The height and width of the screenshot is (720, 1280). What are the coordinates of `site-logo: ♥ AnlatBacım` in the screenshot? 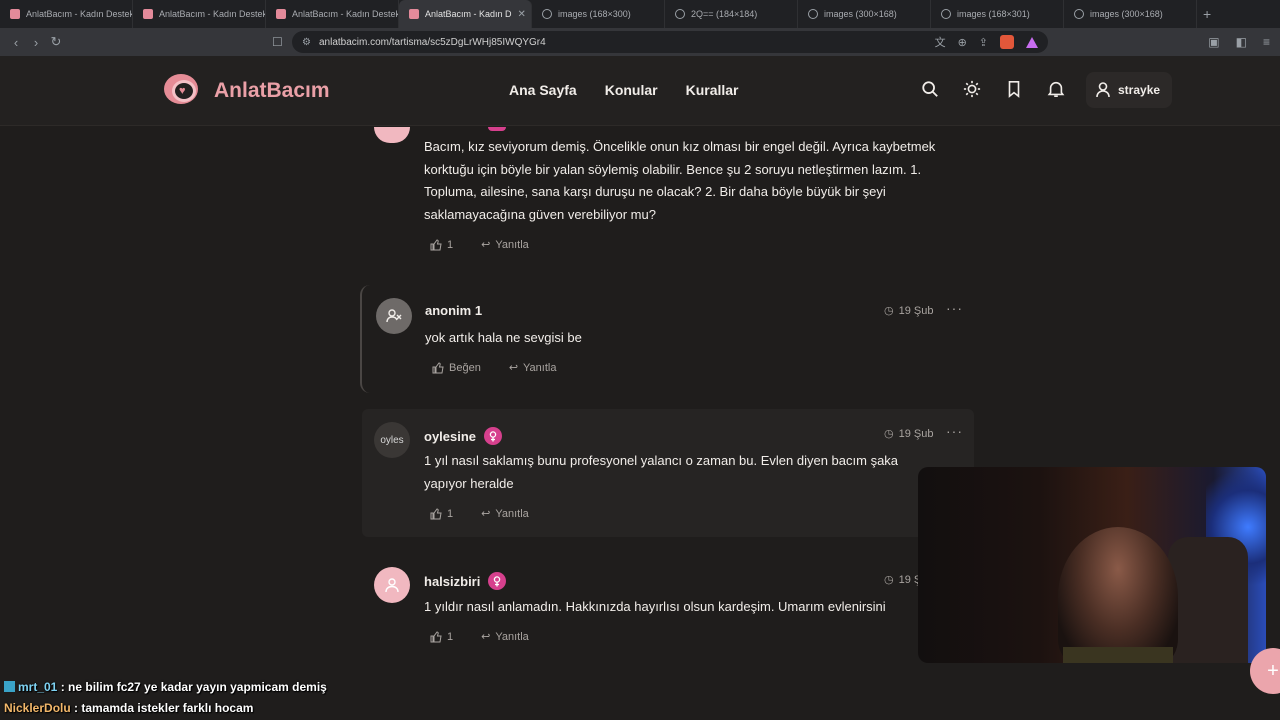 It's located at (247, 91).